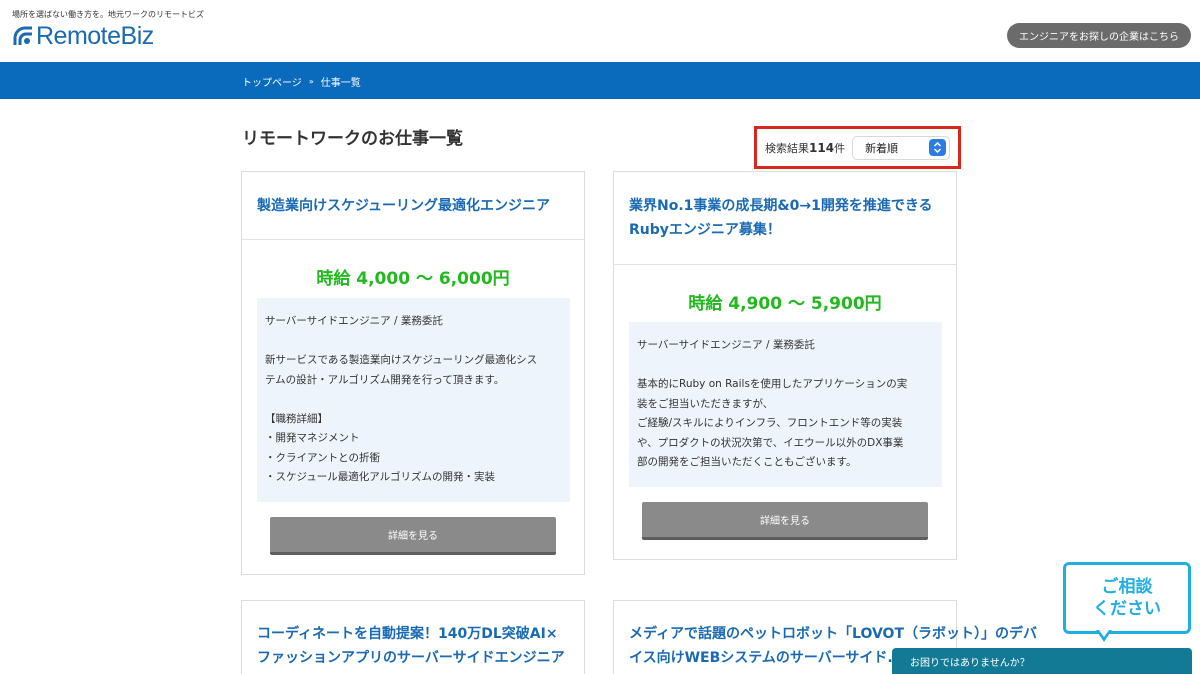  What do you see at coordinates (747, 462) in the screenshot?
I see `desc-line: 部の開発をご担当いただくこともございます。` at bounding box center [747, 462].